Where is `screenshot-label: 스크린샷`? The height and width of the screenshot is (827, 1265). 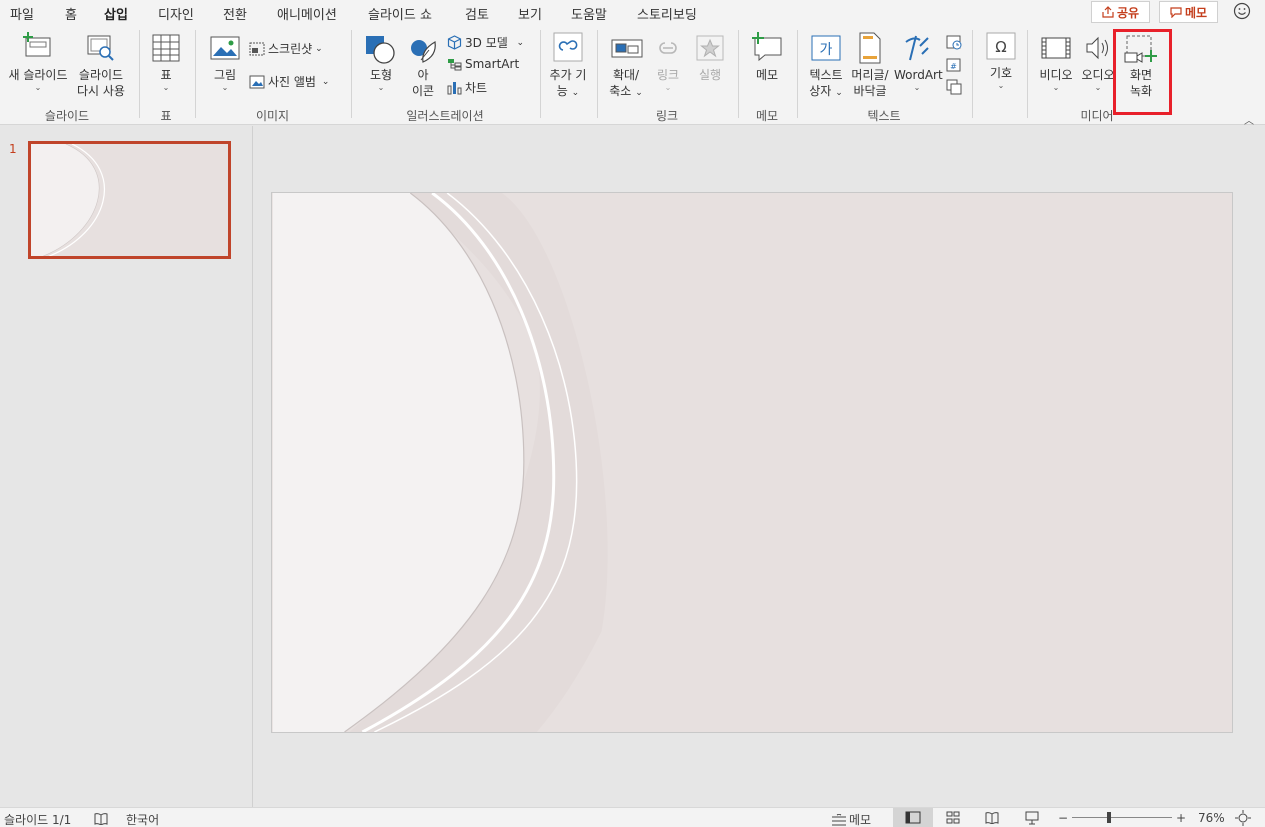 screenshot-label: 스크린샷 is located at coordinates (290, 49).